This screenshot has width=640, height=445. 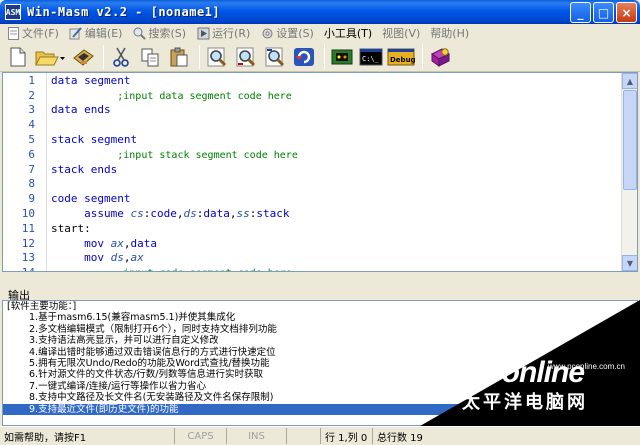 What do you see at coordinates (217, 57) in the screenshot?
I see `find-button` at bounding box center [217, 57].